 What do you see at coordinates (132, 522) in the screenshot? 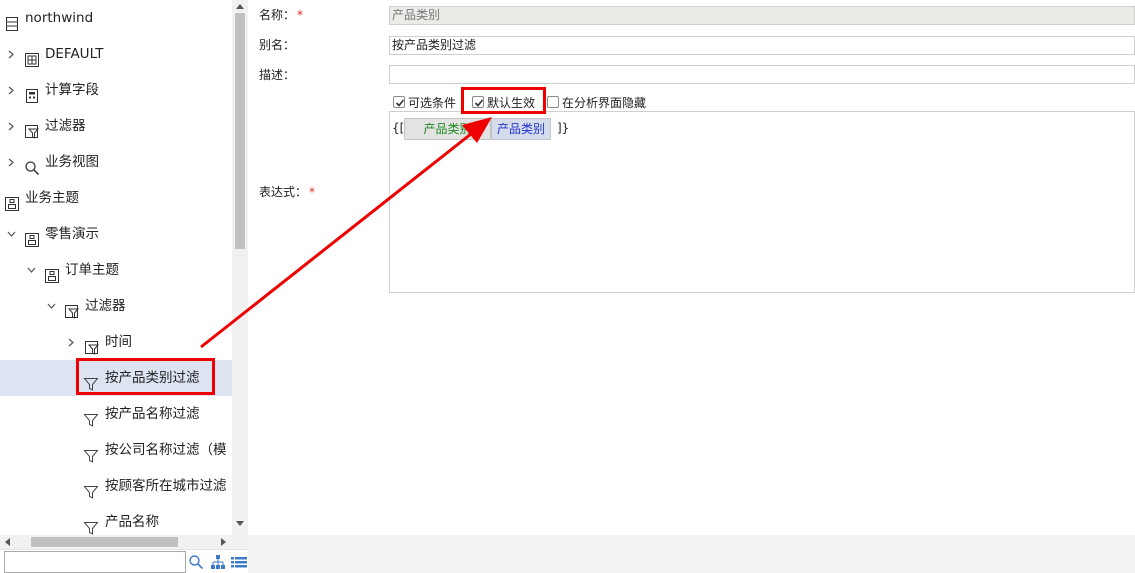
I see `tree-node-label: 产品名称` at bounding box center [132, 522].